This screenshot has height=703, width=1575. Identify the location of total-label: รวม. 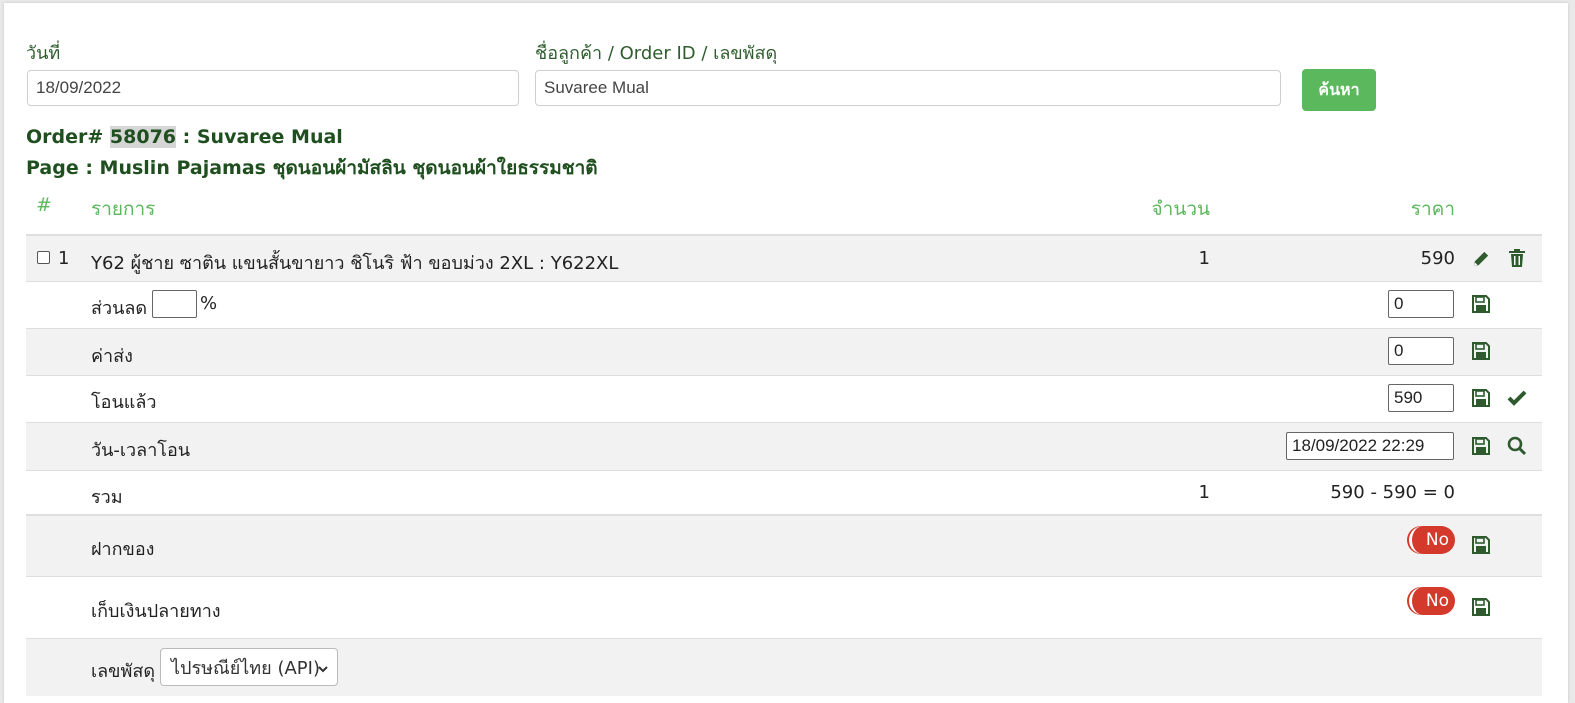
(107, 497).